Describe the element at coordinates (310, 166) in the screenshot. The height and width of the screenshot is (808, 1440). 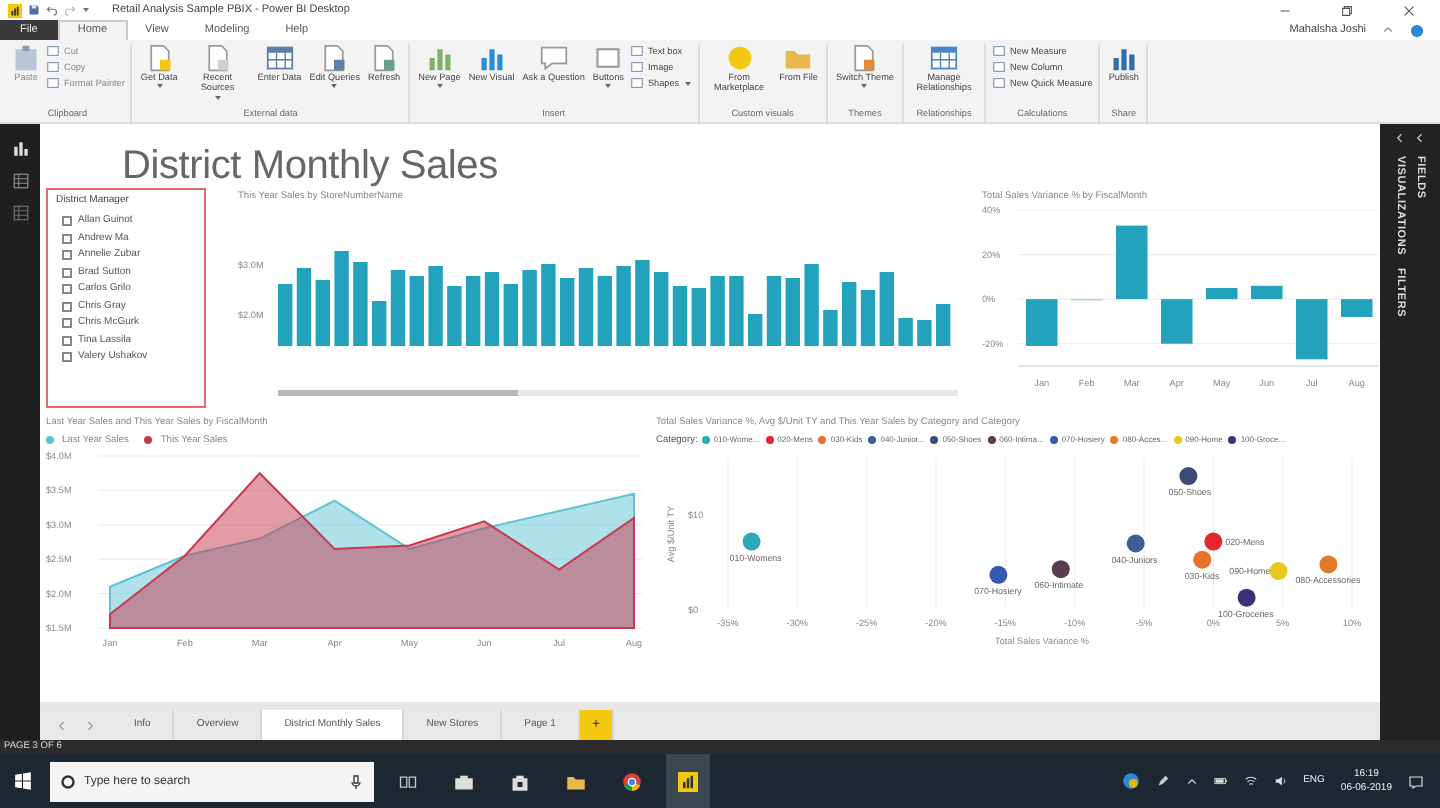
I see `report-title: District Monthly Sales` at that location.